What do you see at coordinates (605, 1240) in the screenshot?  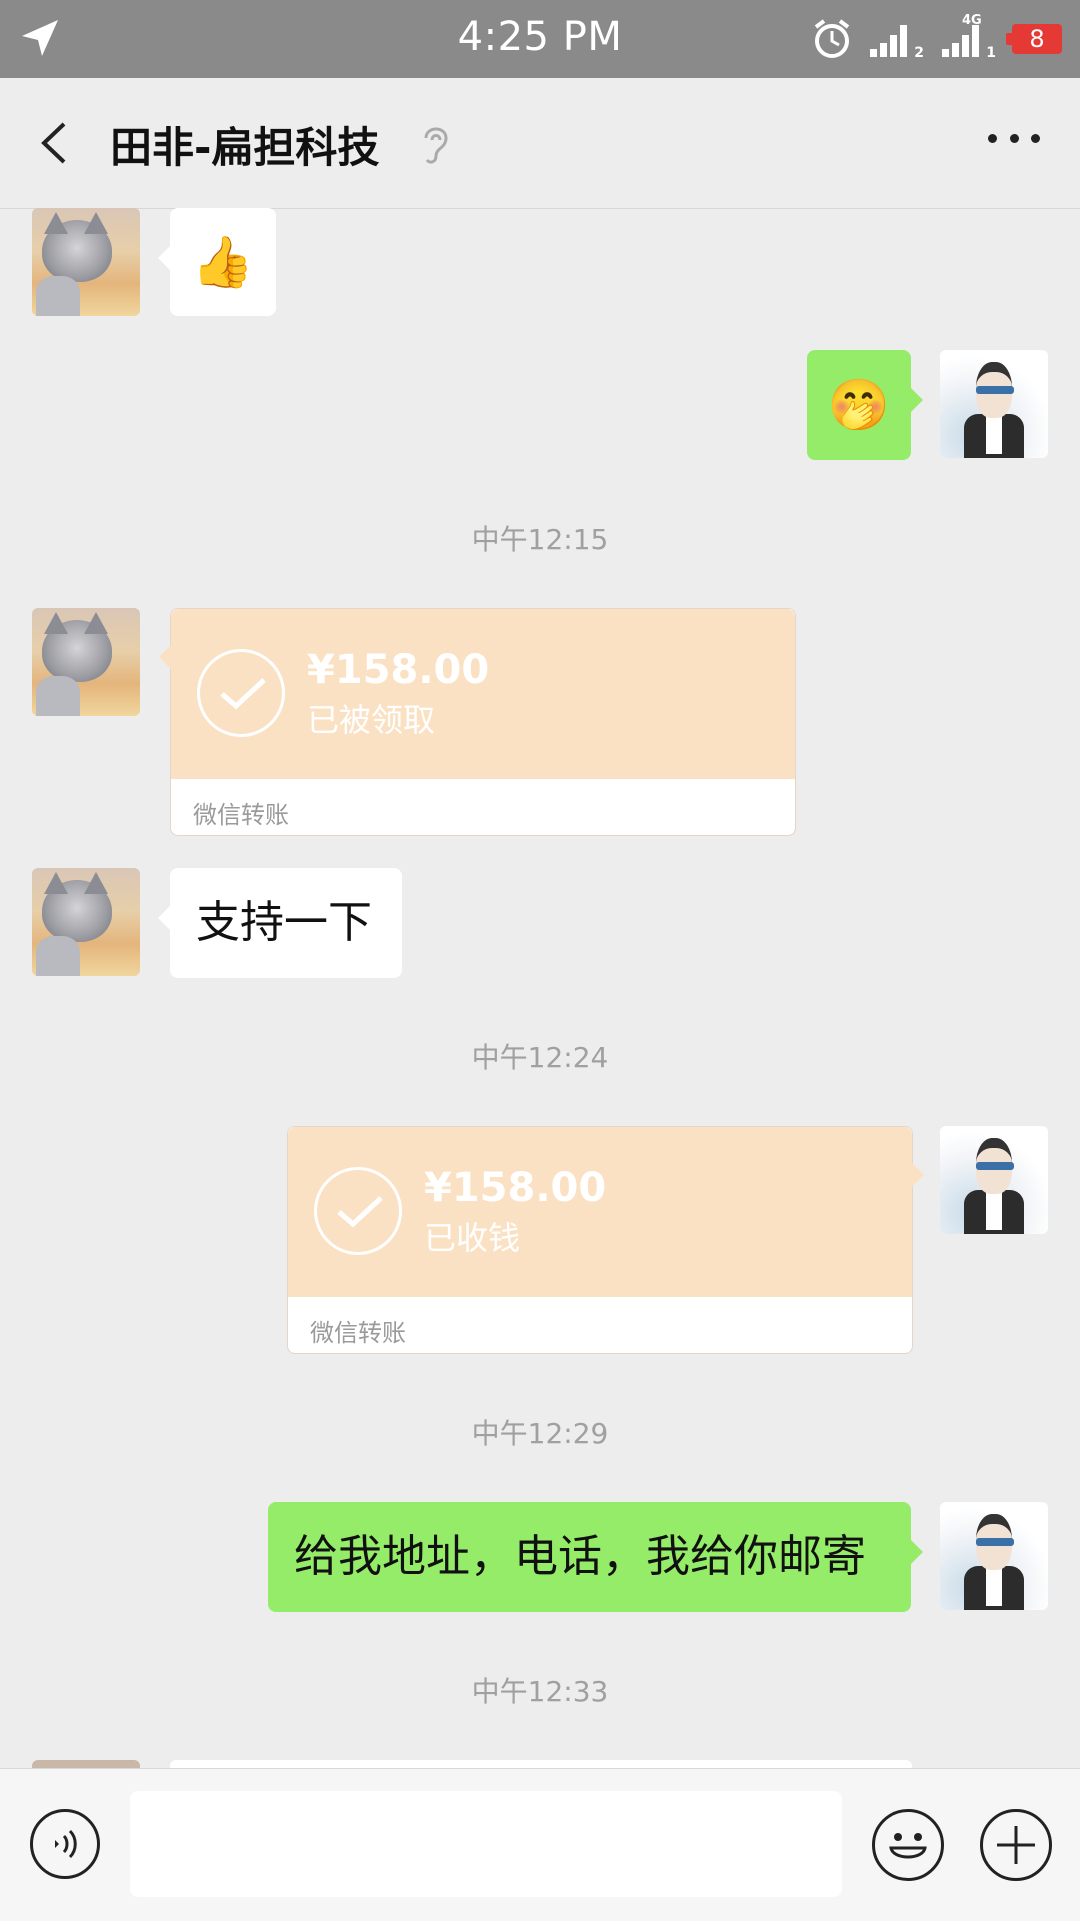 I see `transfer-card: ¥158.00 已收钱 微信转账` at bounding box center [605, 1240].